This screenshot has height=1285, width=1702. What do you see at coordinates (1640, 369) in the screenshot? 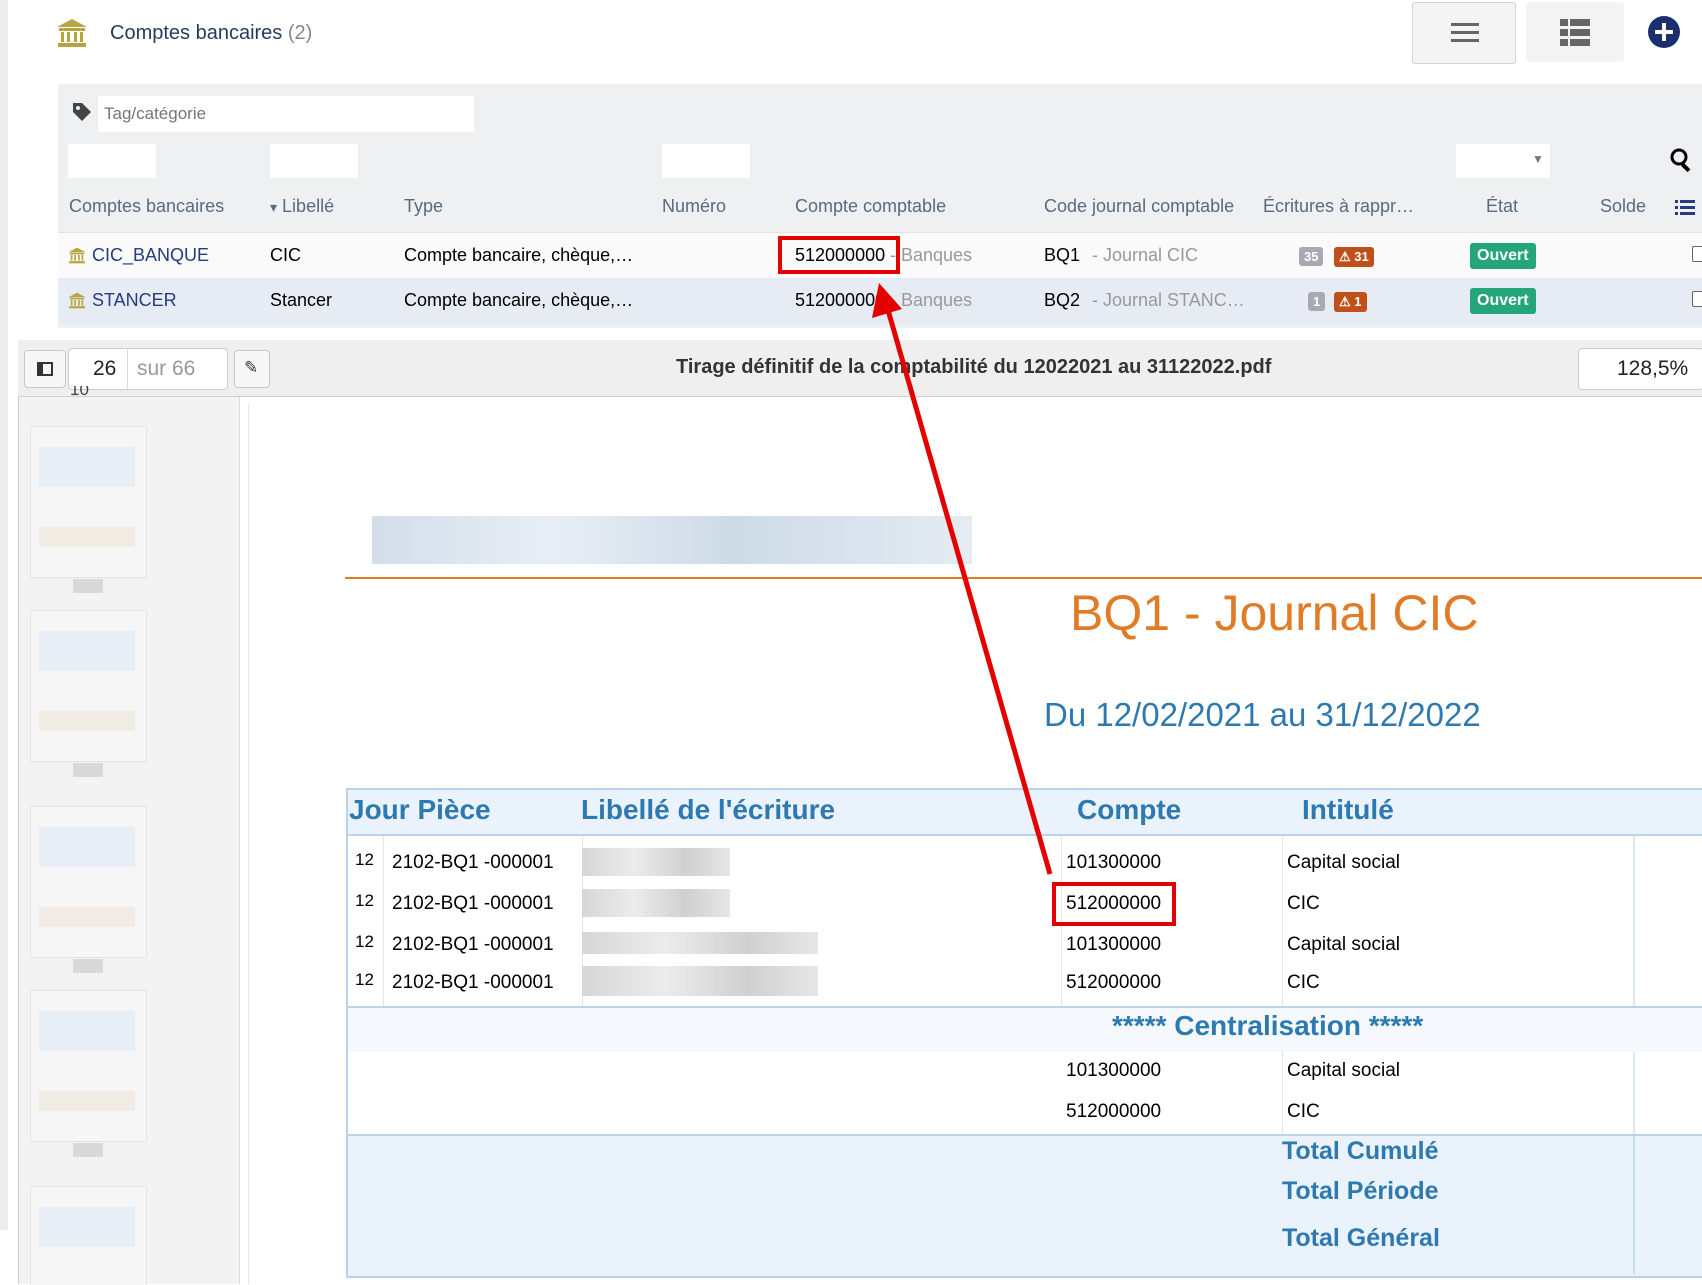
I see `zoom-field: 128,5%` at bounding box center [1640, 369].